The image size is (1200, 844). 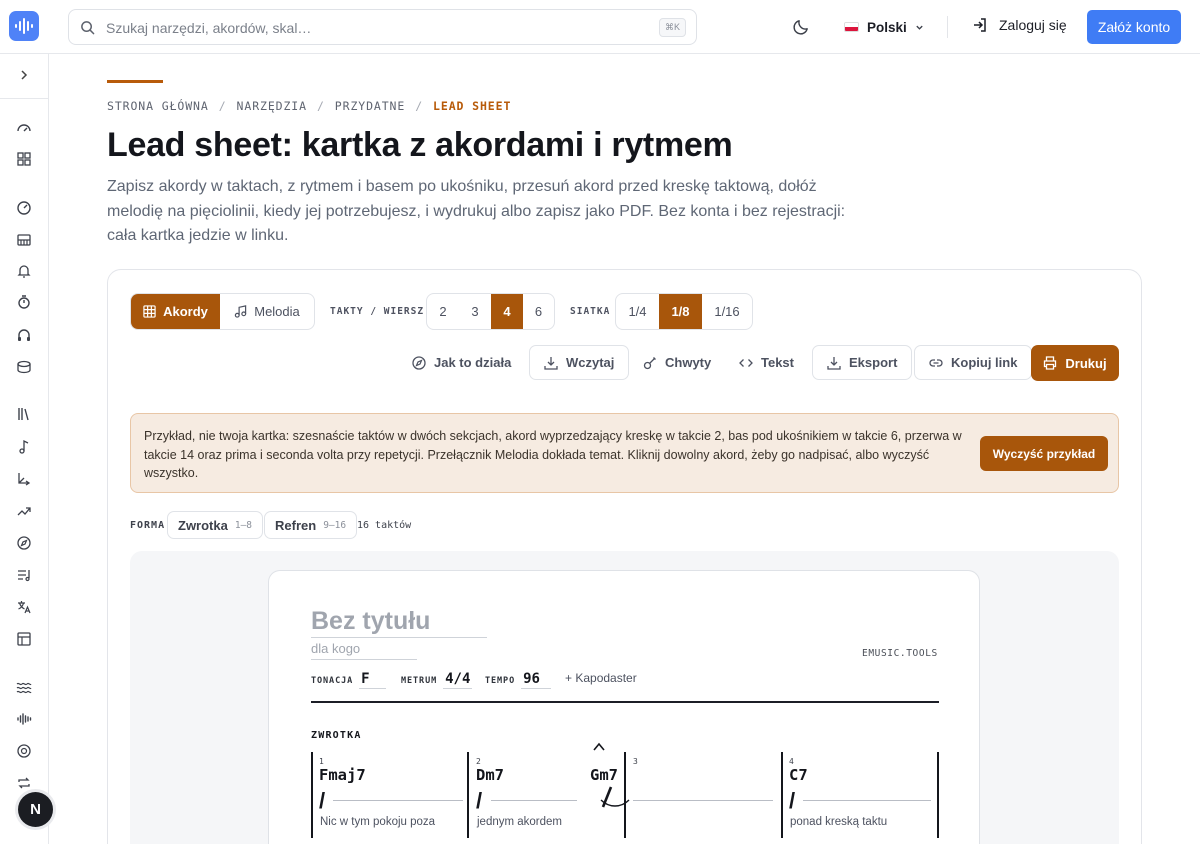 I want to click on expand-sidebar-icon, so click(x=24, y=75).